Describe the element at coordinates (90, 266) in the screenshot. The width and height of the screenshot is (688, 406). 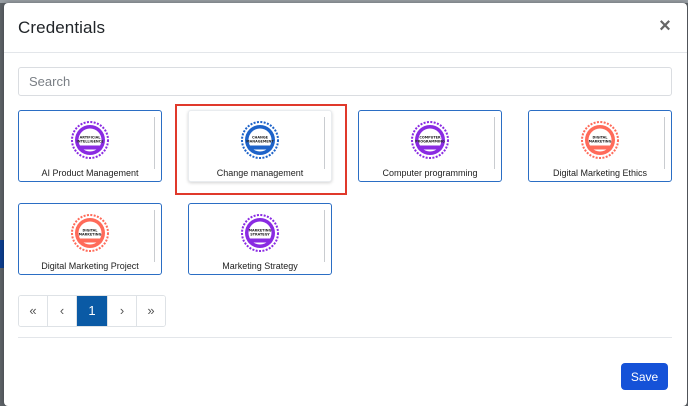
I see `credential-label: Digital Marketing Project` at that location.